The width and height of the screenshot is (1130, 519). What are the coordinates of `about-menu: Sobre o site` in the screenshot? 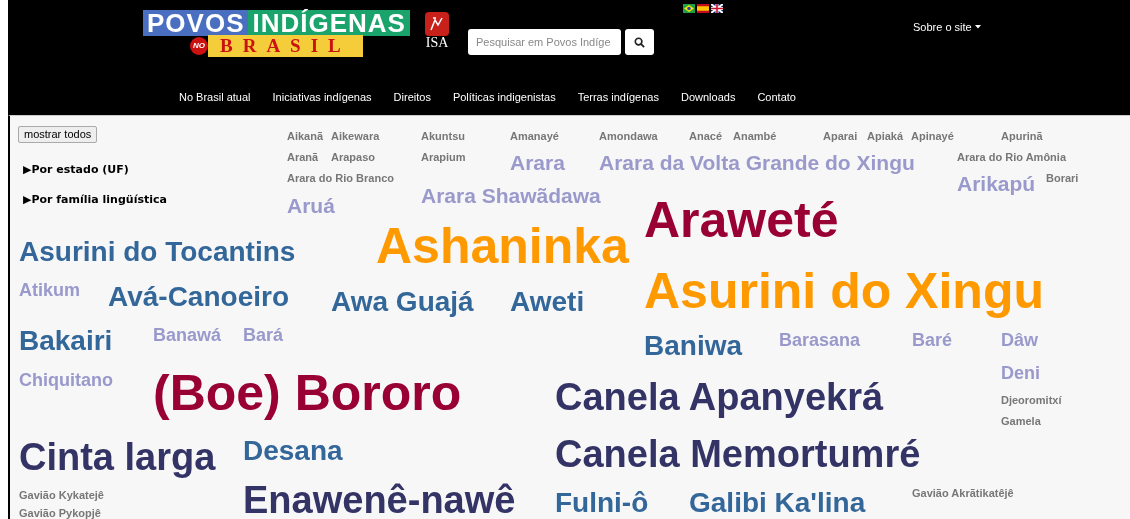 It's located at (947, 27).